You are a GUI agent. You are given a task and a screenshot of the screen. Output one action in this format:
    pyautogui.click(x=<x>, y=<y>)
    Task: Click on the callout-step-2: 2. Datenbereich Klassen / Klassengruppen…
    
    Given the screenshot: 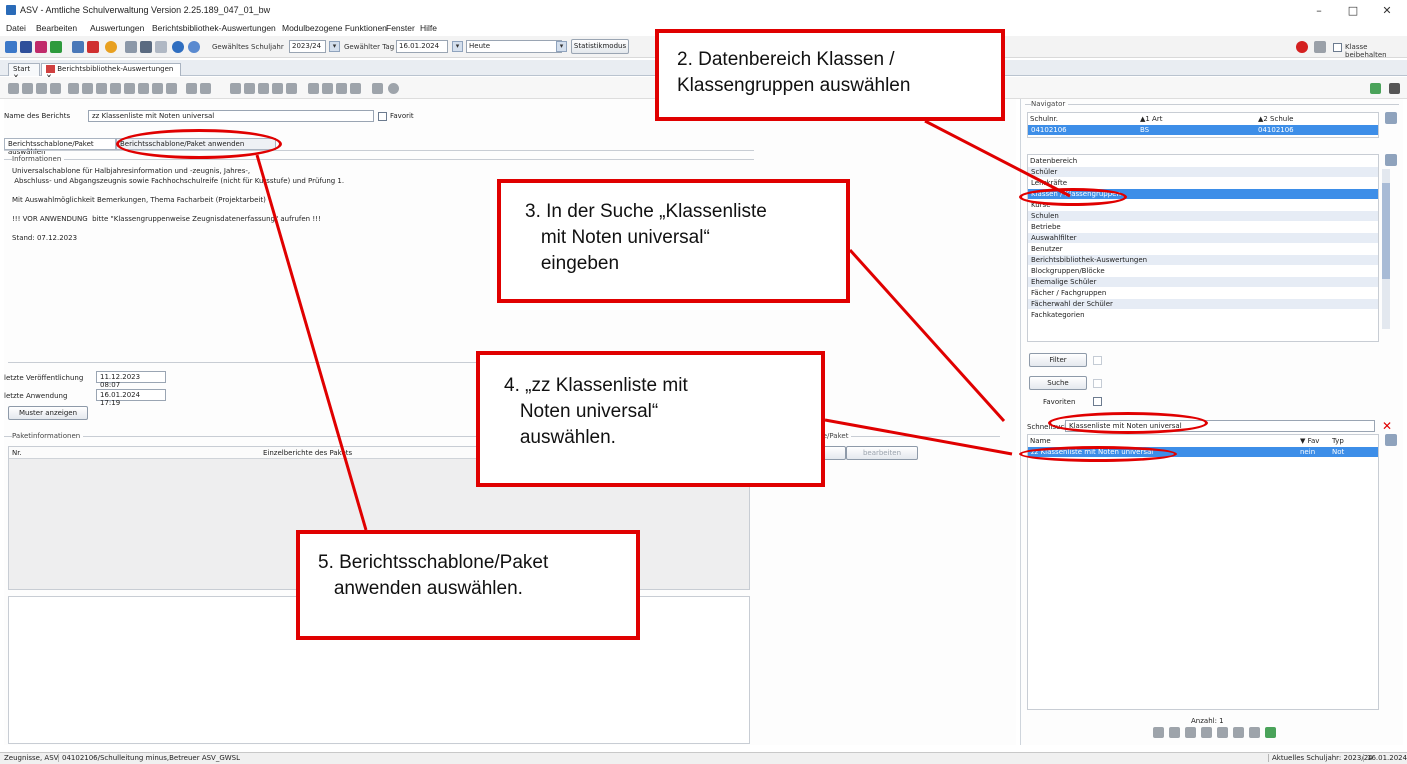 What is the action you would take?
    pyautogui.click(x=830, y=75)
    